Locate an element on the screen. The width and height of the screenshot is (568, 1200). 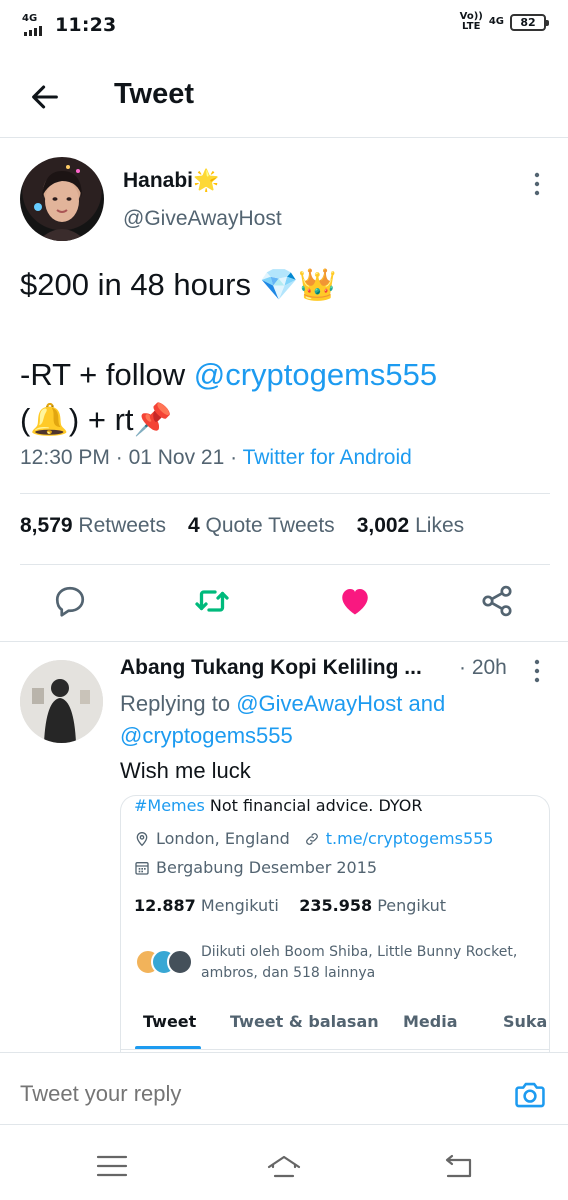
battery-icon: 82 is located at coordinates (529, 22).